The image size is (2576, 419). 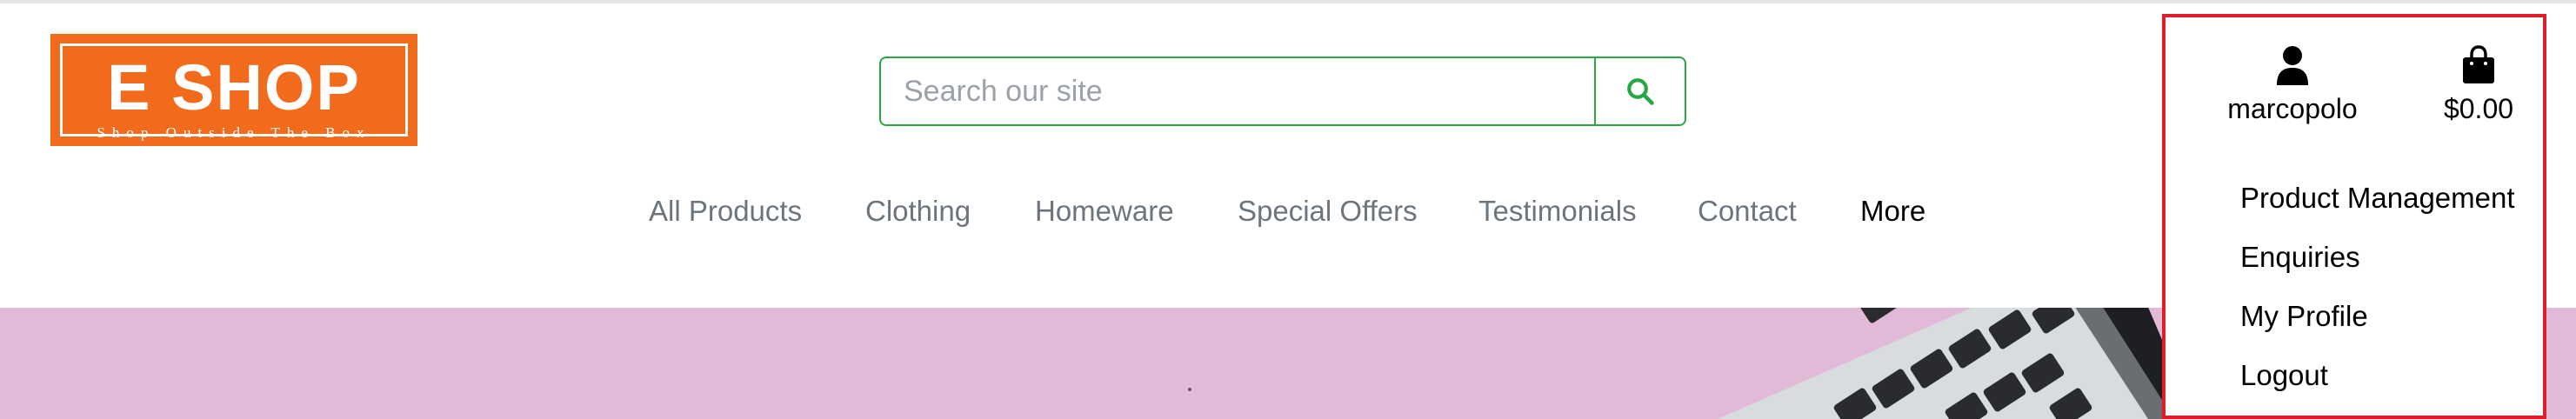 I want to click on logo-frame: E SHOP Shop Outside The Box, so click(x=234, y=92).